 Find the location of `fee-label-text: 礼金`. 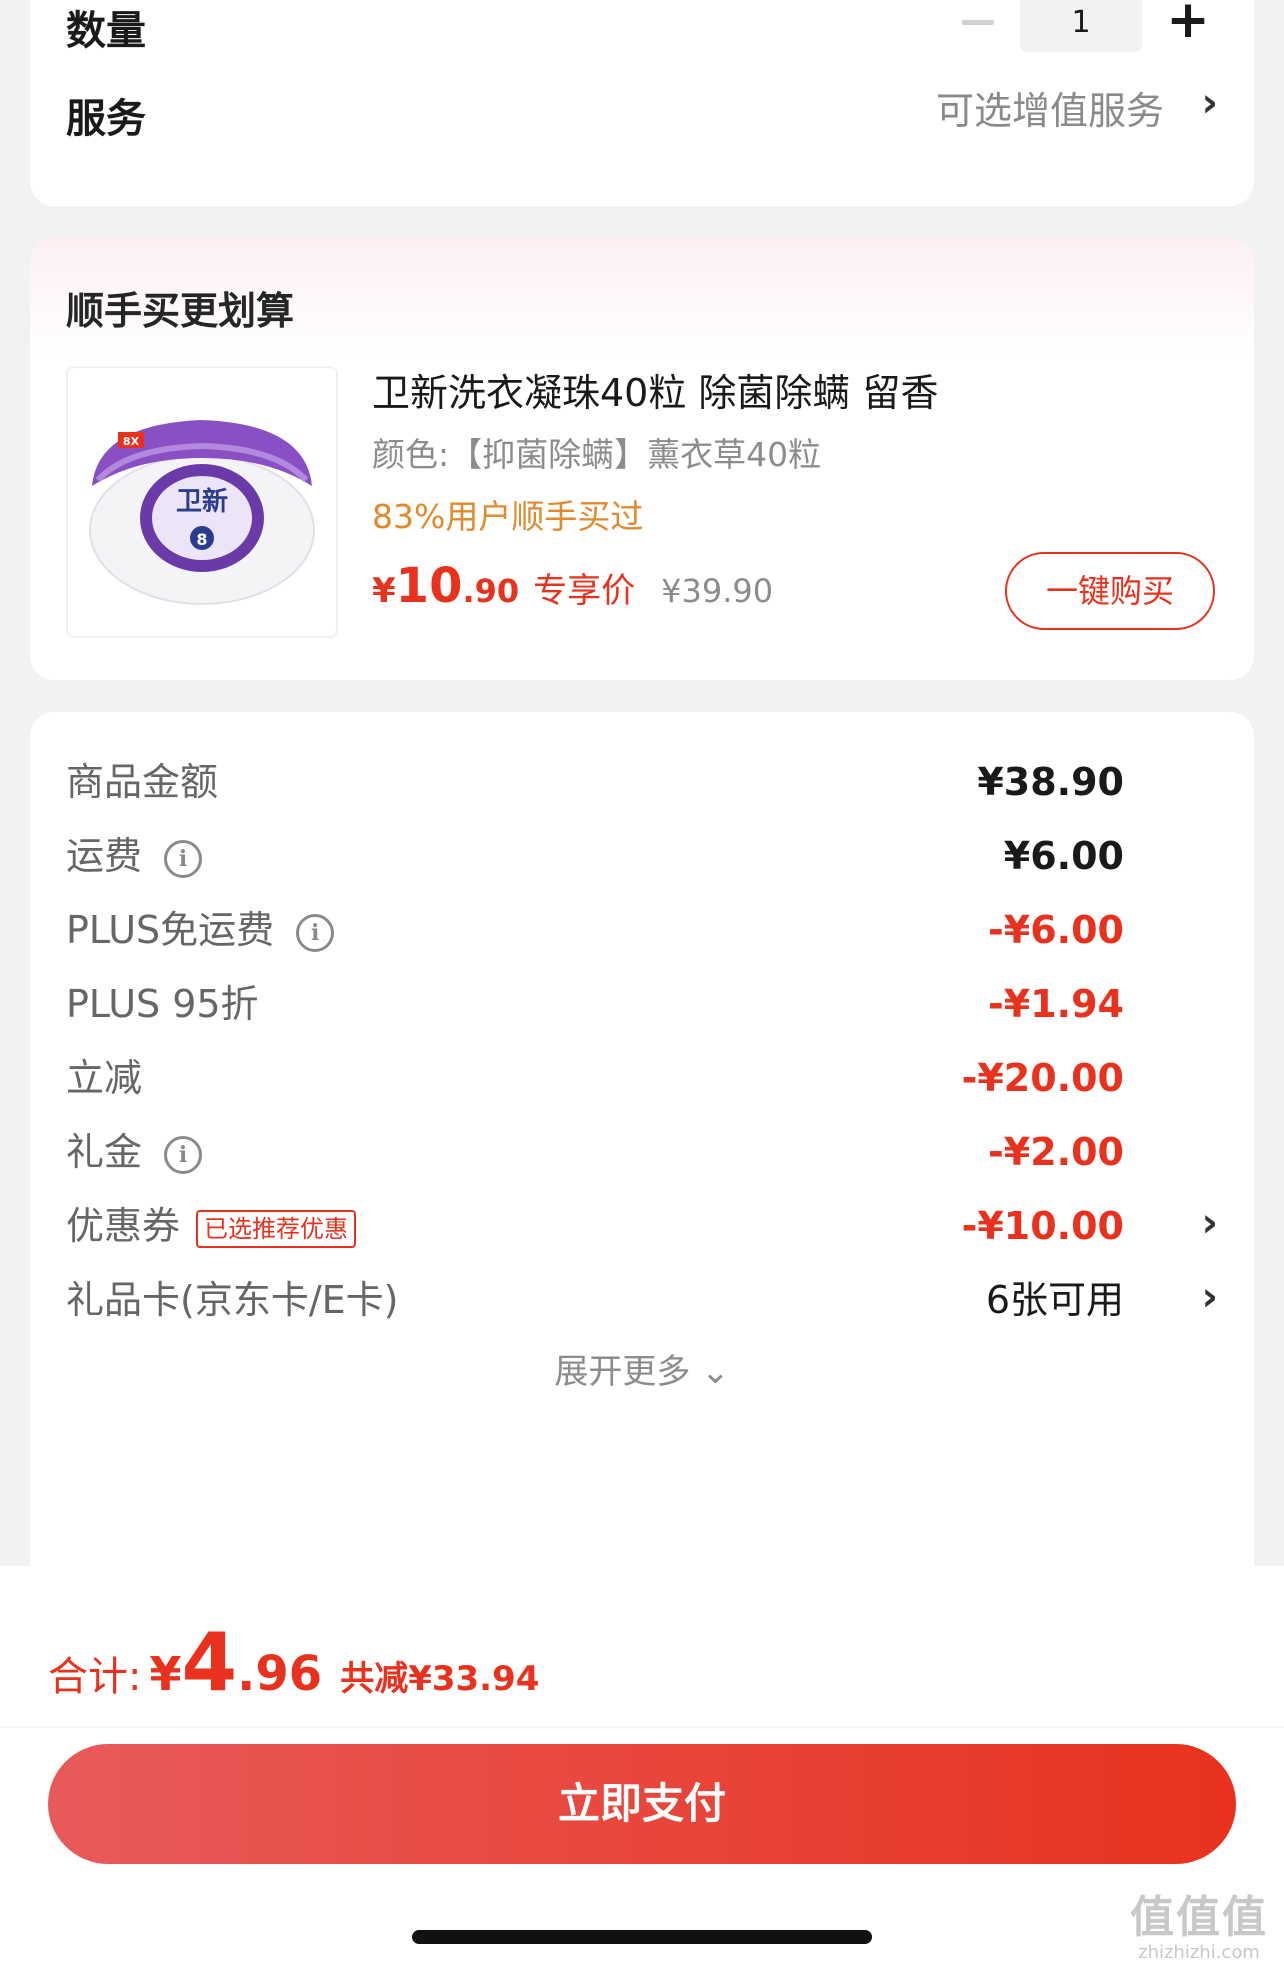

fee-label-text: 礼金 is located at coordinates (104, 1152).